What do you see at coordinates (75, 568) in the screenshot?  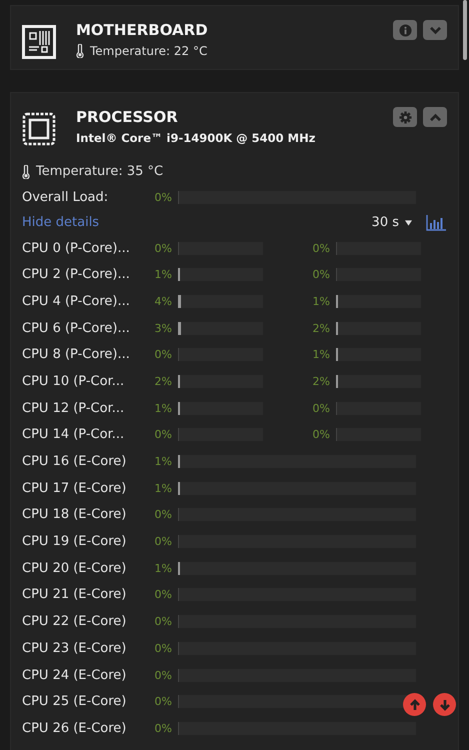 I see `core-label: CPU 20 (E-Core)` at bounding box center [75, 568].